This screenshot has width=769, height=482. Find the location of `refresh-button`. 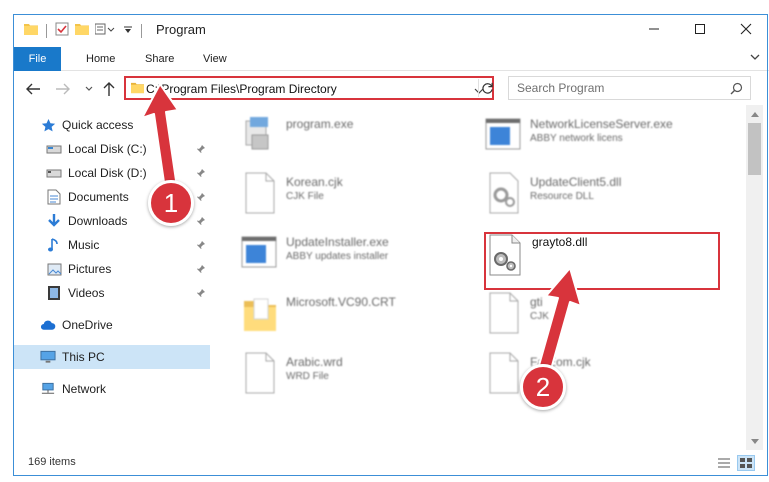

refresh-button is located at coordinates (487, 88).